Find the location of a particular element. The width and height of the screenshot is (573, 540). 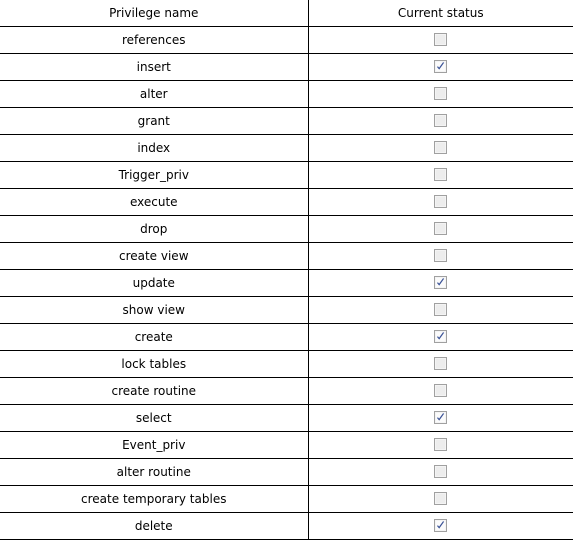

table-row: grant is located at coordinates (286, 121).